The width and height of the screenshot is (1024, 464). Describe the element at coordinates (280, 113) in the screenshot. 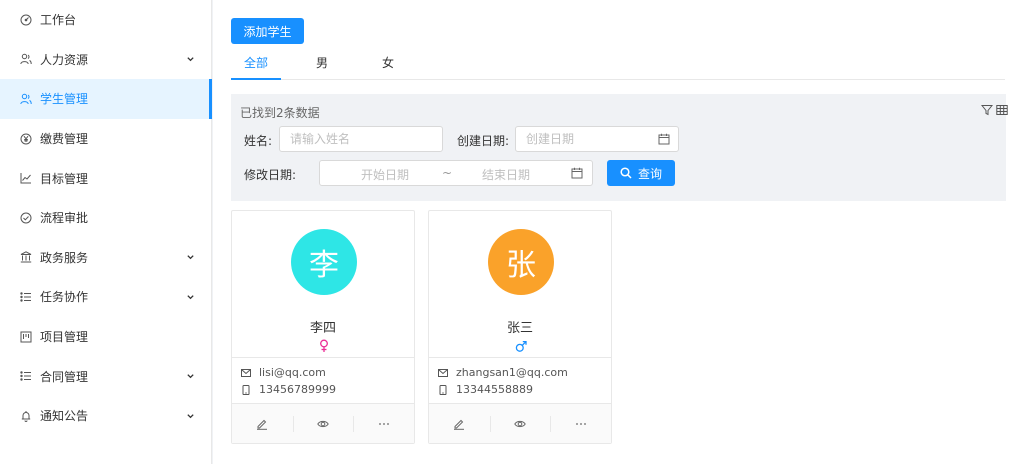

I see `result-count: 已找到2条数据` at that location.